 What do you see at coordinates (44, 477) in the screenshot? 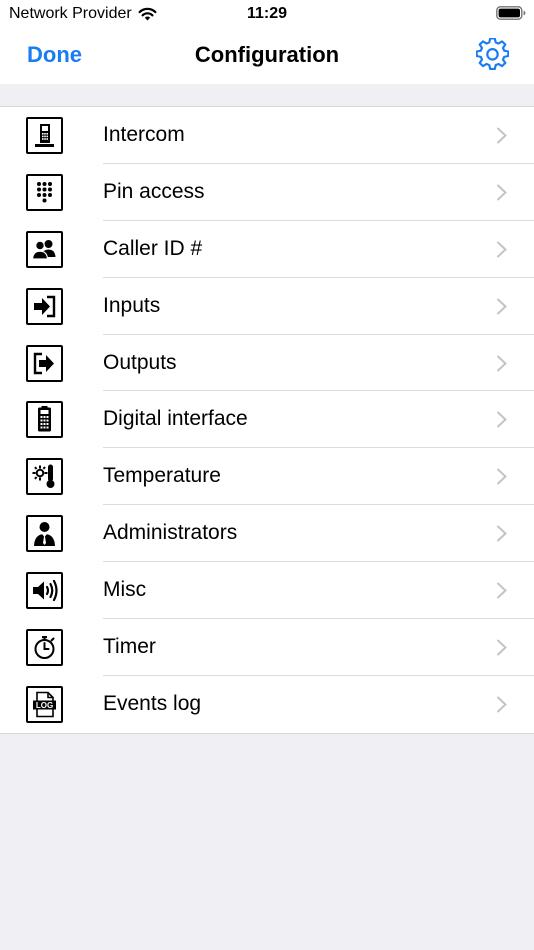
I see `thermometer-icon` at bounding box center [44, 477].